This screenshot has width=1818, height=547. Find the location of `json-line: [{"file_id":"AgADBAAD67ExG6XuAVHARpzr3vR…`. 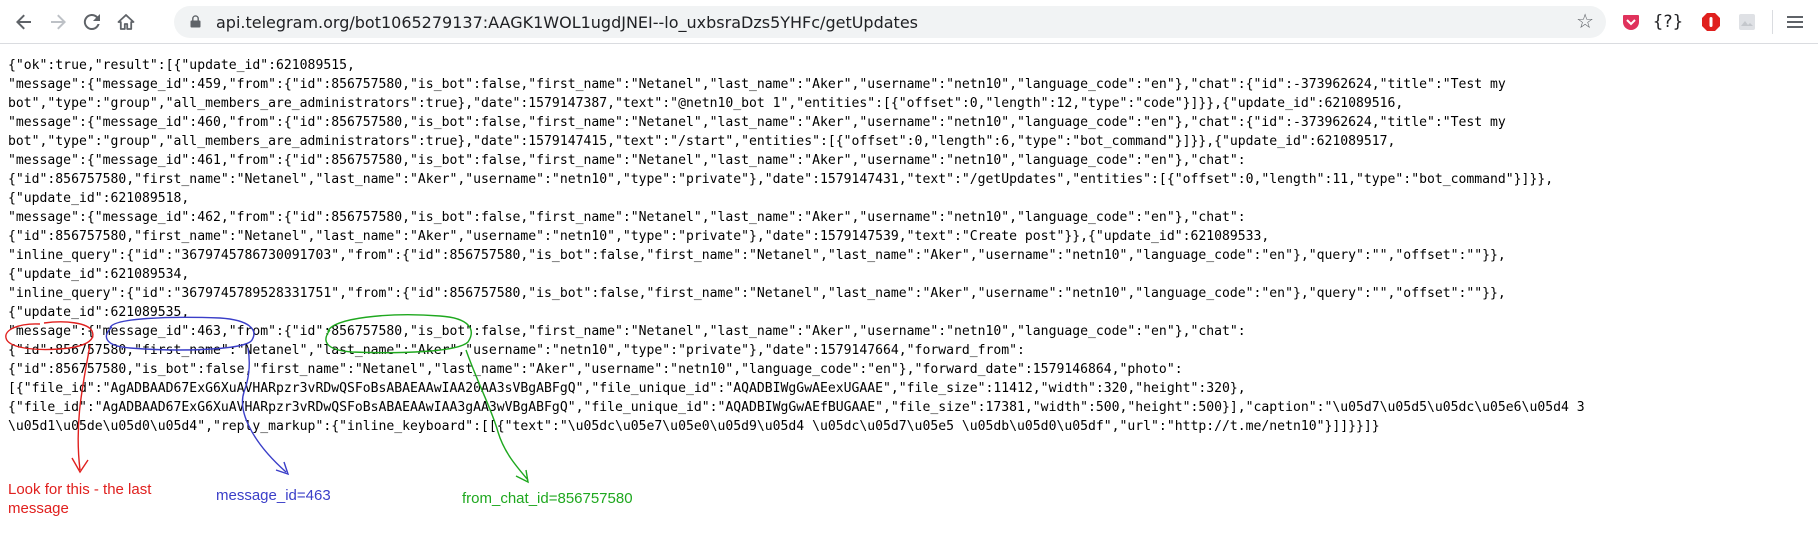

json-line: [{"file_id":"AgADBAAD67ExG6XuAVHARpzr3vR… is located at coordinates (627, 388).